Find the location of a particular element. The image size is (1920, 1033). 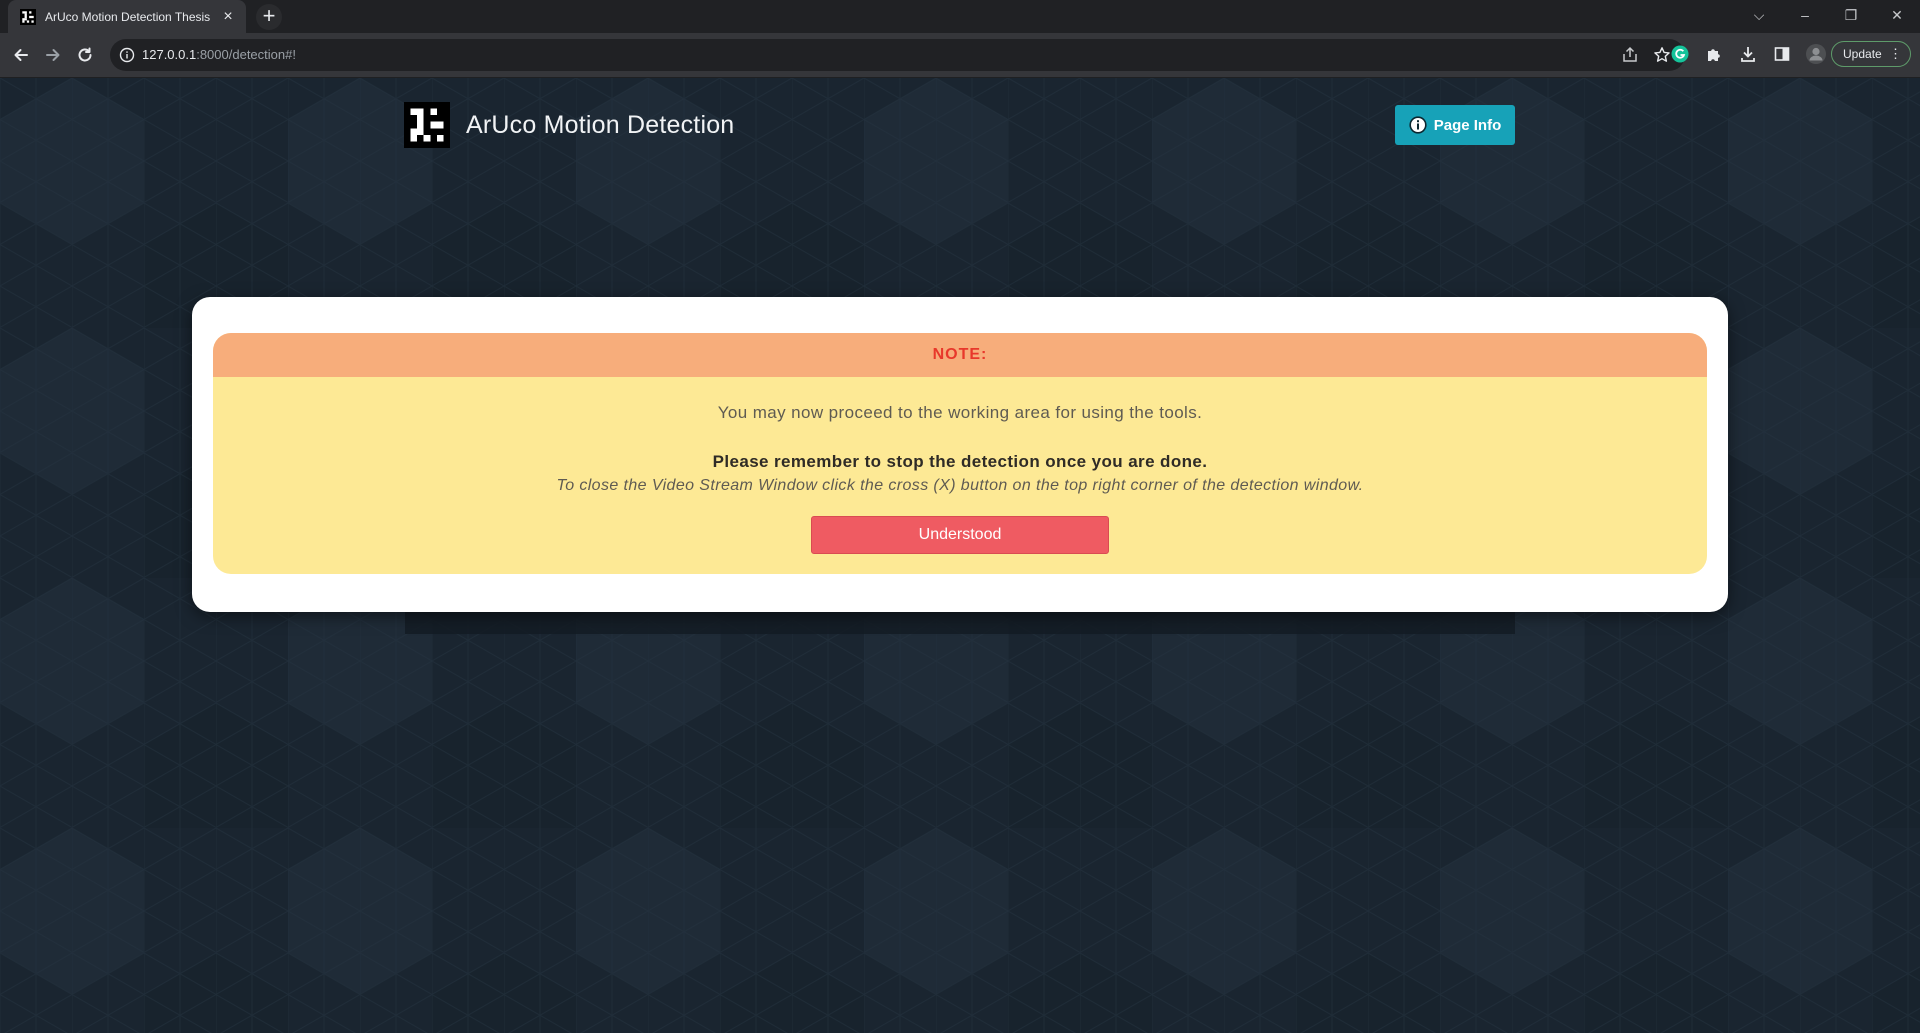

extension-icons is located at coordinates (1748, 54).